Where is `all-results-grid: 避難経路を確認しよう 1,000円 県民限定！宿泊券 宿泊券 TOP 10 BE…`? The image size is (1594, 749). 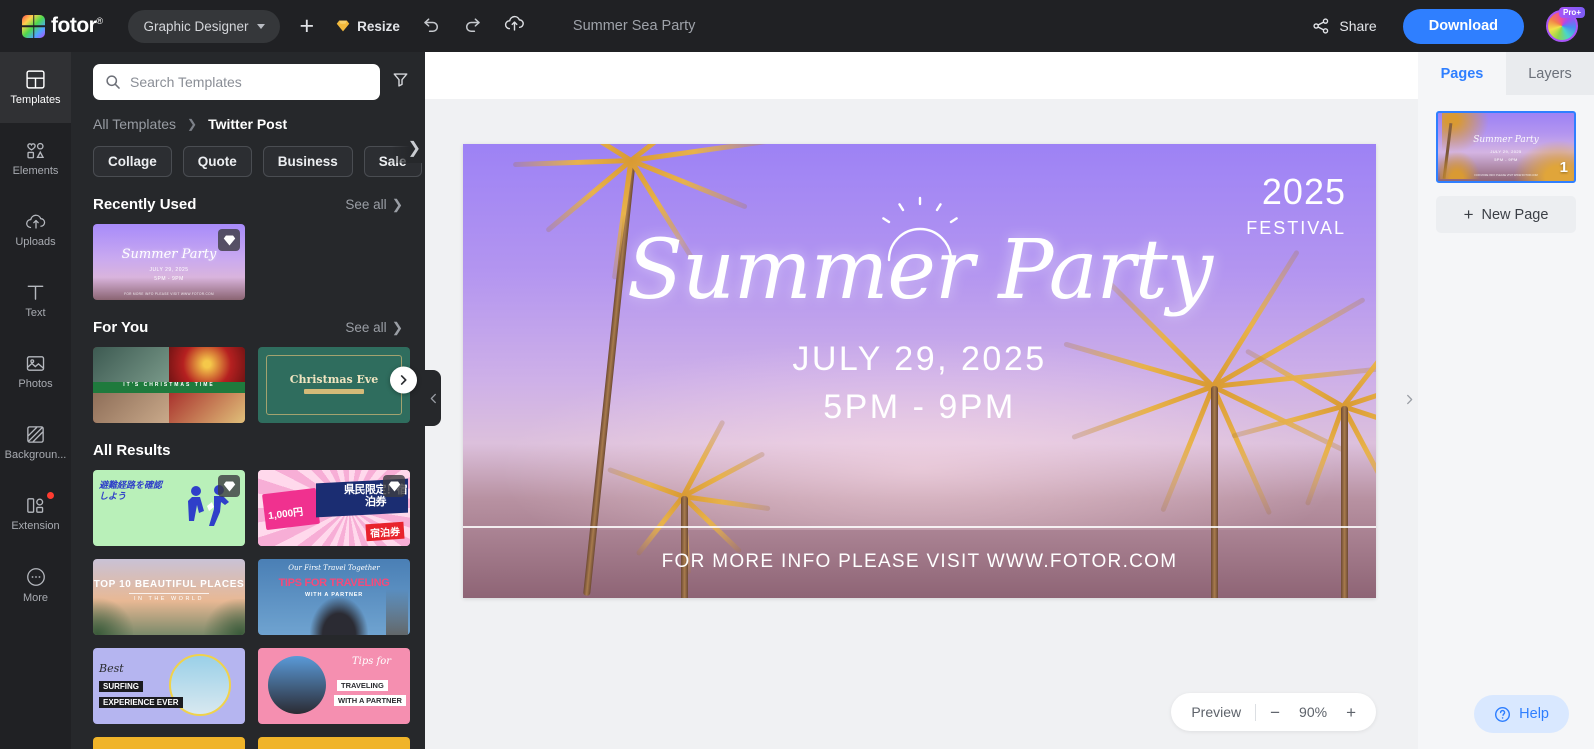 all-results-grid: 避難経路を確認しよう 1,000円 県民限定！宿泊券 宿泊券 TOP 10 BE… is located at coordinates (248, 604).